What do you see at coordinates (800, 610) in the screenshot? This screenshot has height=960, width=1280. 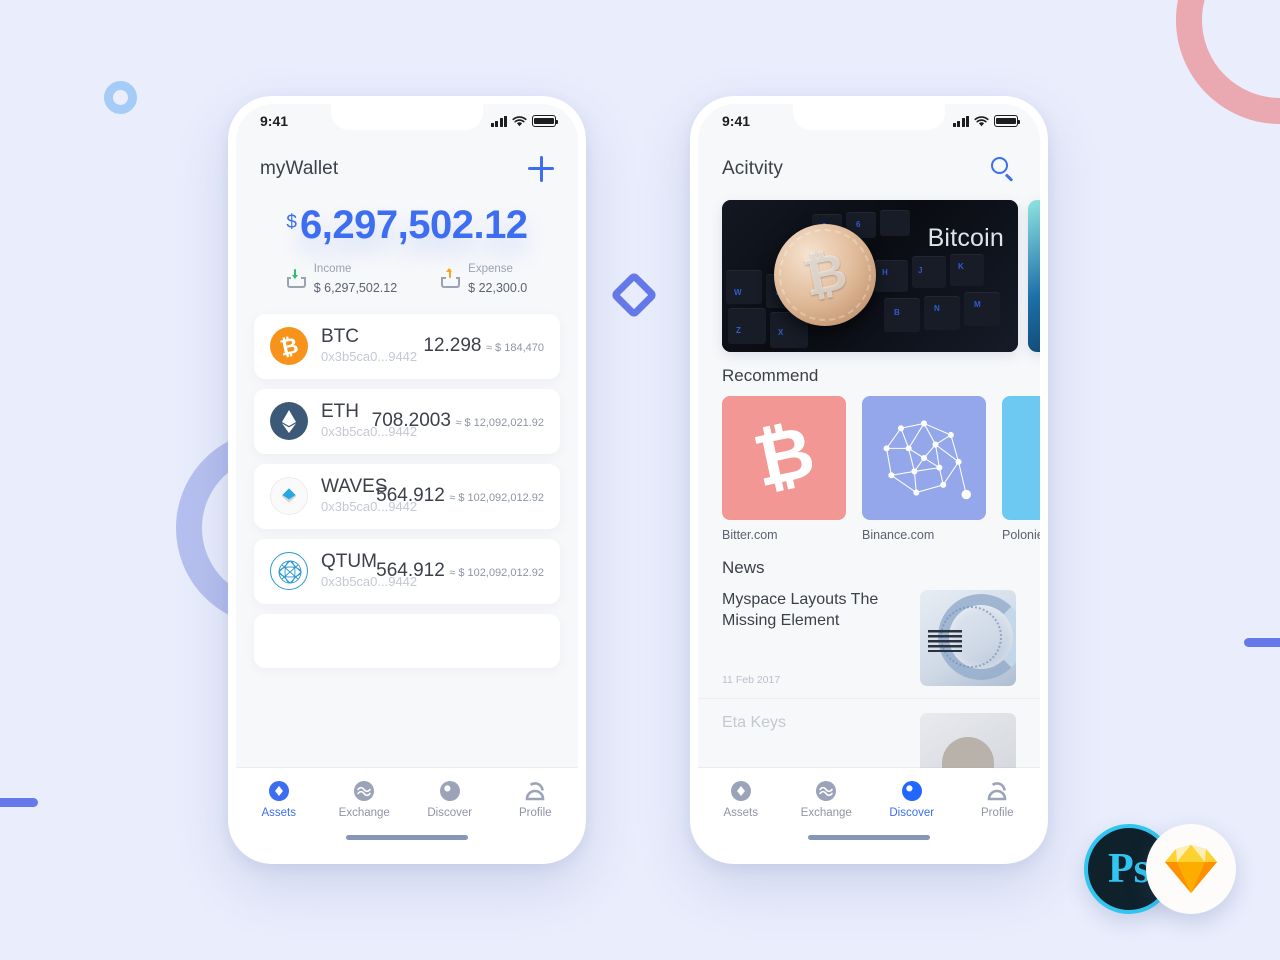 I see `news-title: Myspace Layouts The Missing Element` at bounding box center [800, 610].